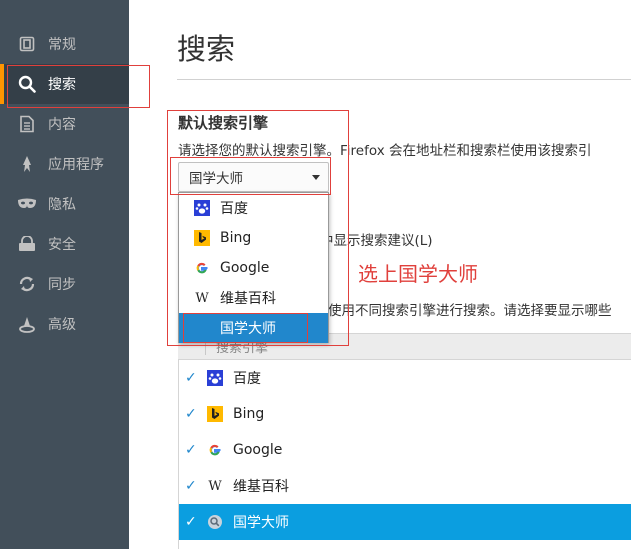  What do you see at coordinates (27, 44) in the screenshot?
I see `general-icon` at bounding box center [27, 44].